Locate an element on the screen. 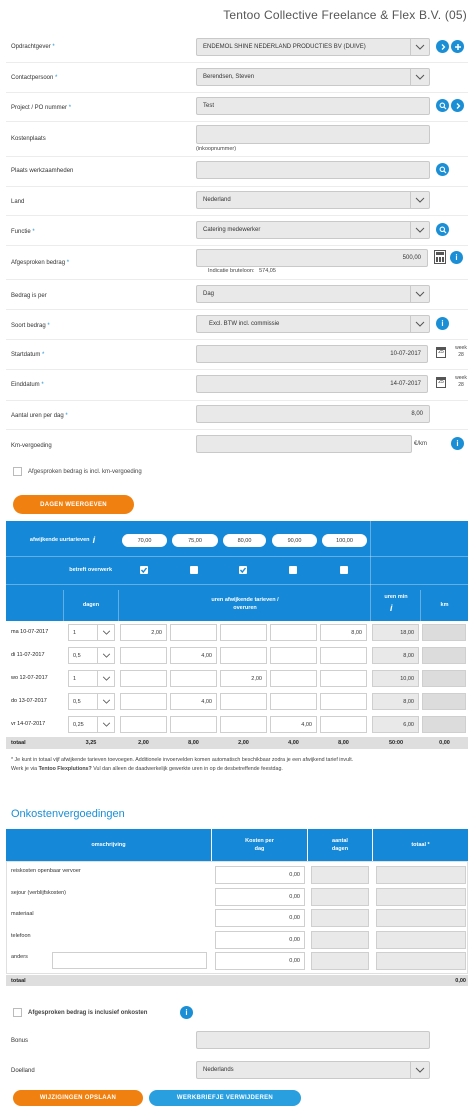  add-icon is located at coordinates (457, 46).